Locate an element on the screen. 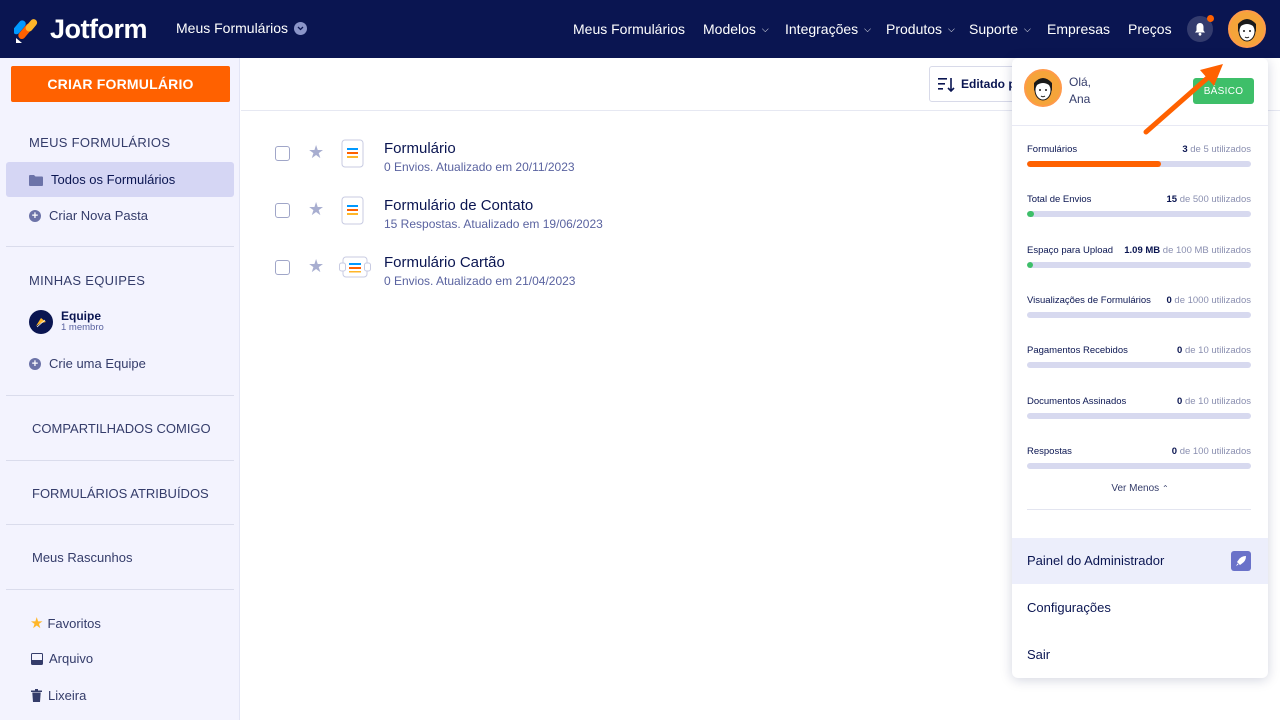  usage-count: 15 de 500 utilizados is located at coordinates (1208, 199).